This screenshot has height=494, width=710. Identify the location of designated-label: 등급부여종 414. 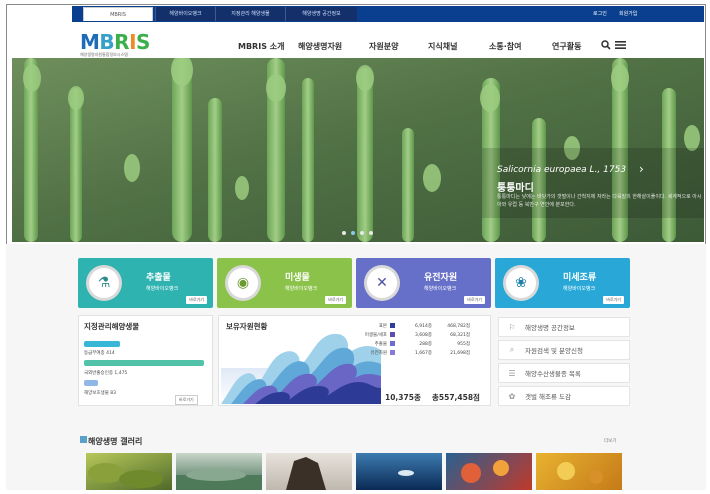
(99, 353).